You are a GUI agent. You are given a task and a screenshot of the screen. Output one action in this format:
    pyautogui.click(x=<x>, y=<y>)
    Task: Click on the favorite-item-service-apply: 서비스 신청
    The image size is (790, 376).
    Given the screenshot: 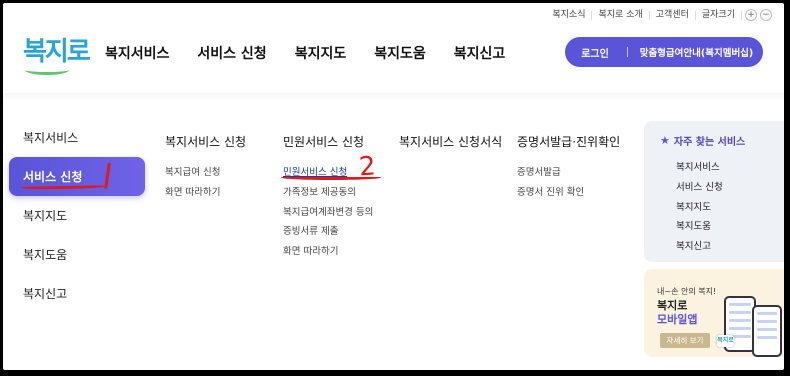 What is the action you would take?
    pyautogui.click(x=699, y=188)
    